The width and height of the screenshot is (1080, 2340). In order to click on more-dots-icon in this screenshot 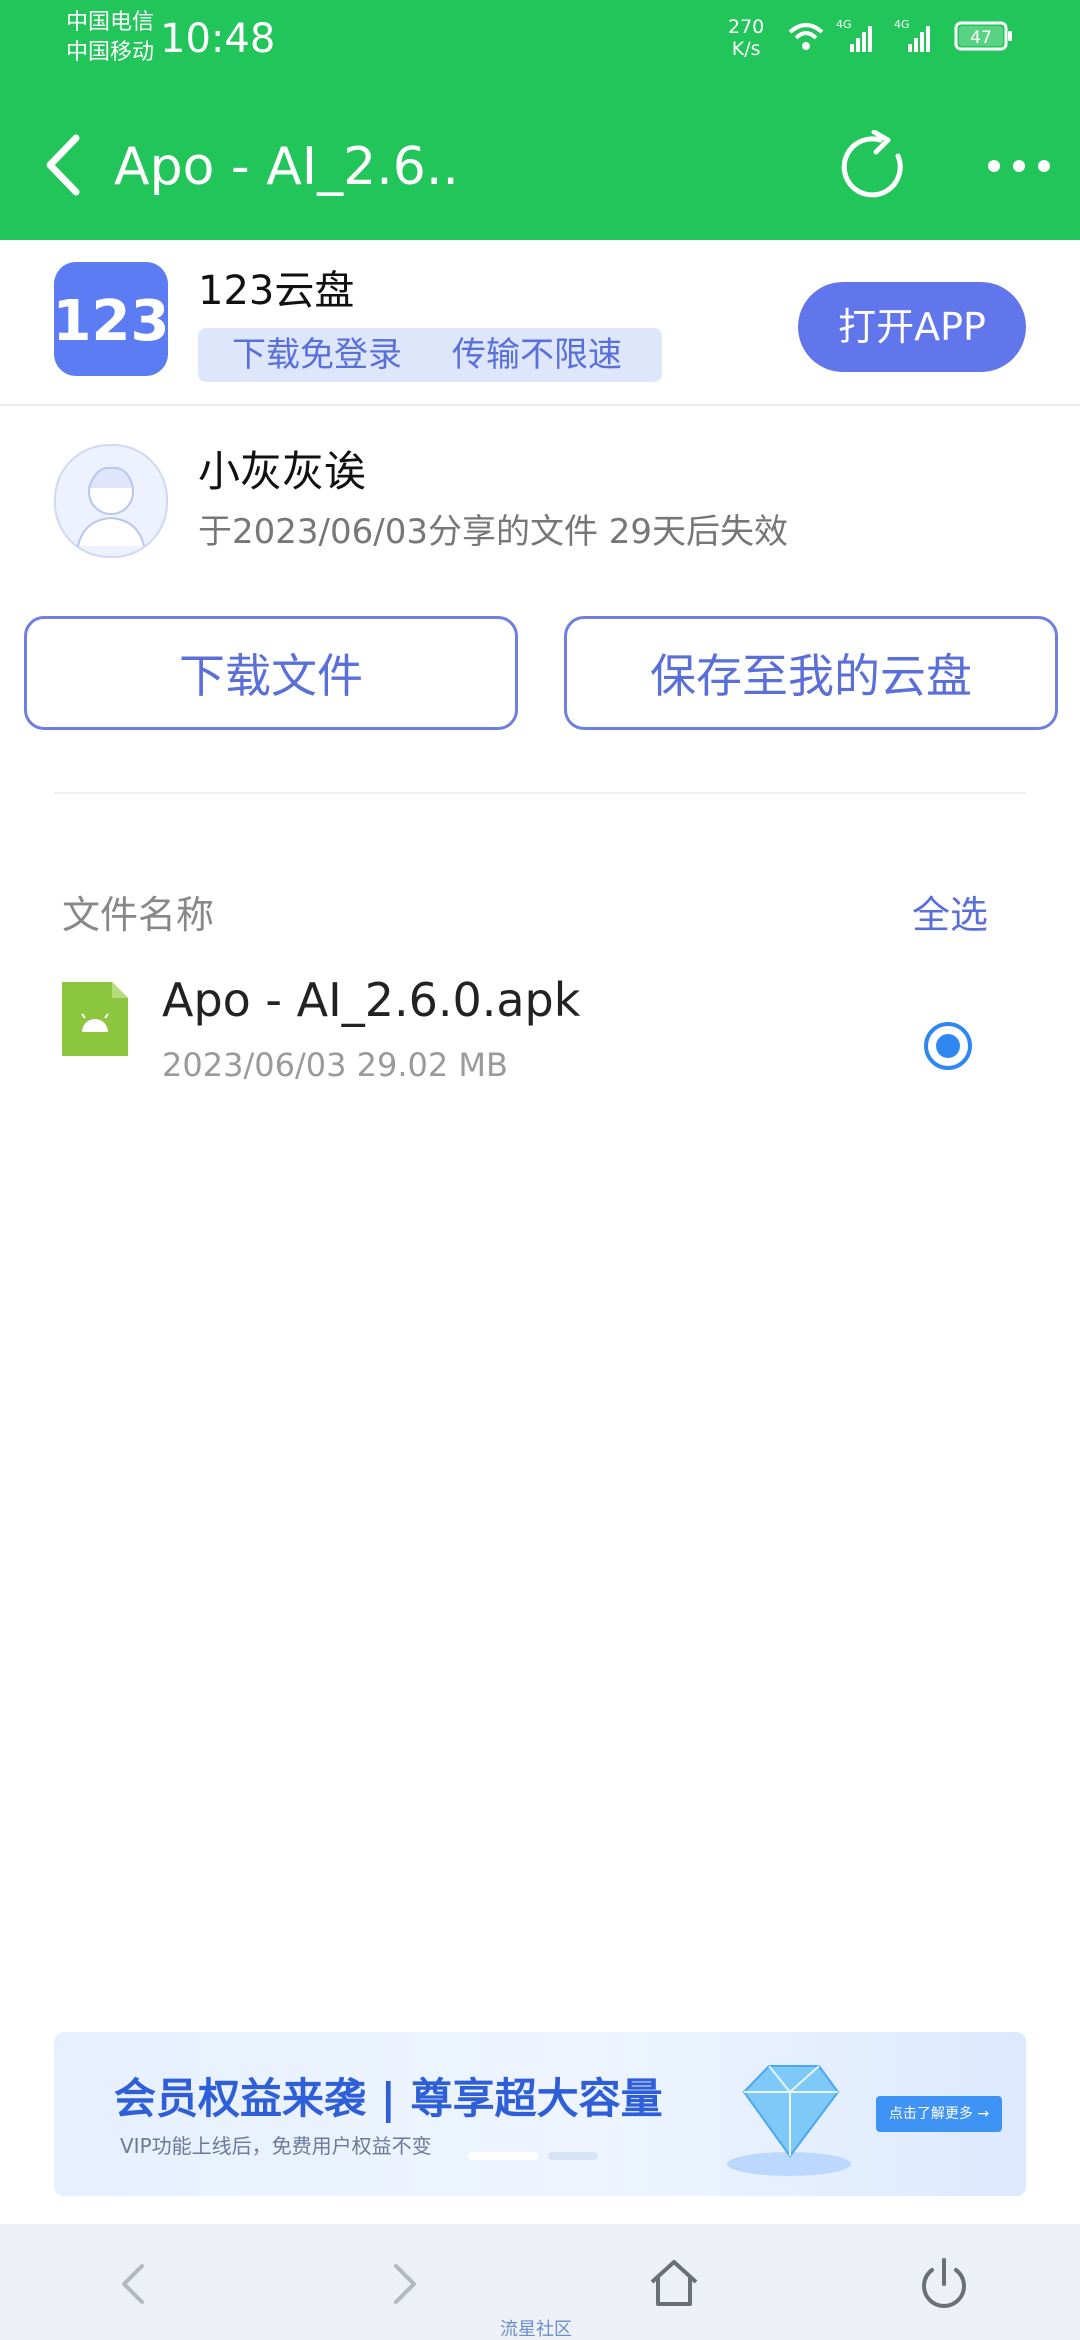, I will do `click(1019, 166)`.